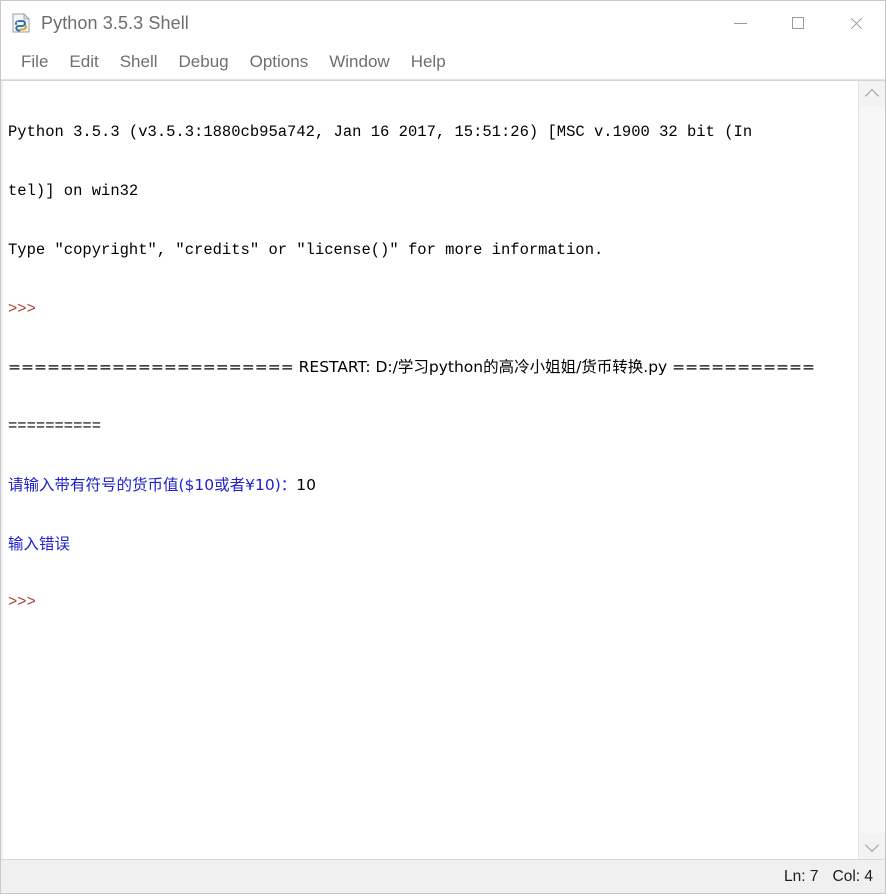 The width and height of the screenshot is (886, 894). I want to click on close-button, so click(856, 23).